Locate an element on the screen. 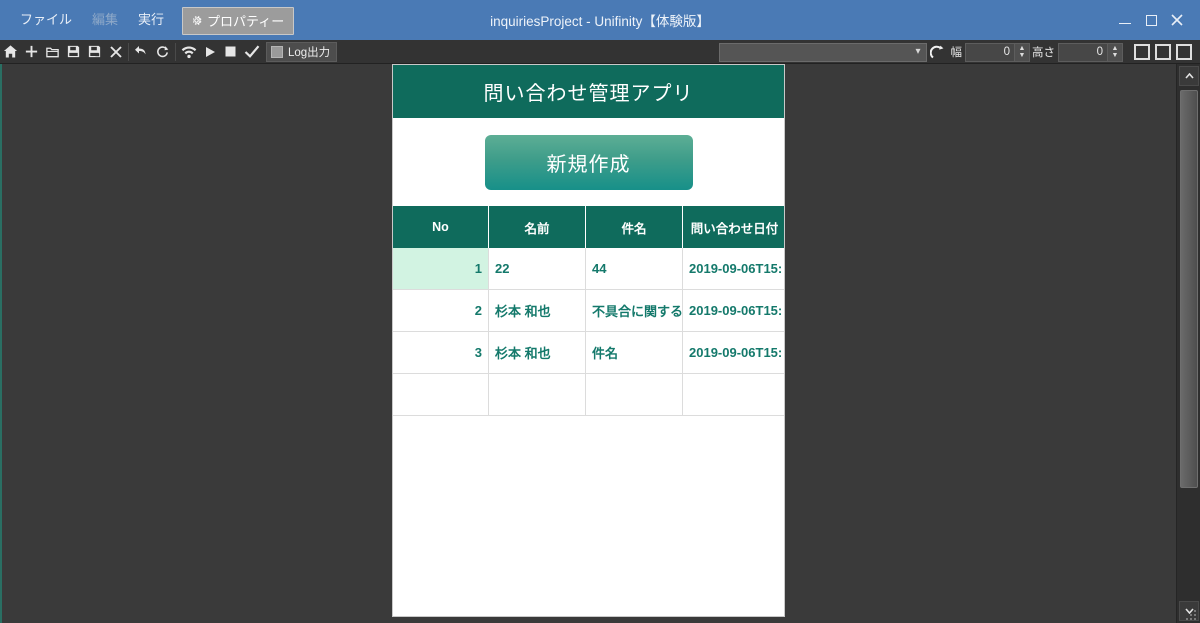 This screenshot has width=1200, height=623. toolbar-right-group: ▾ 幅 0 ▲ ▼ 高さ 0 ▲ ▼ is located at coordinates (959, 52).